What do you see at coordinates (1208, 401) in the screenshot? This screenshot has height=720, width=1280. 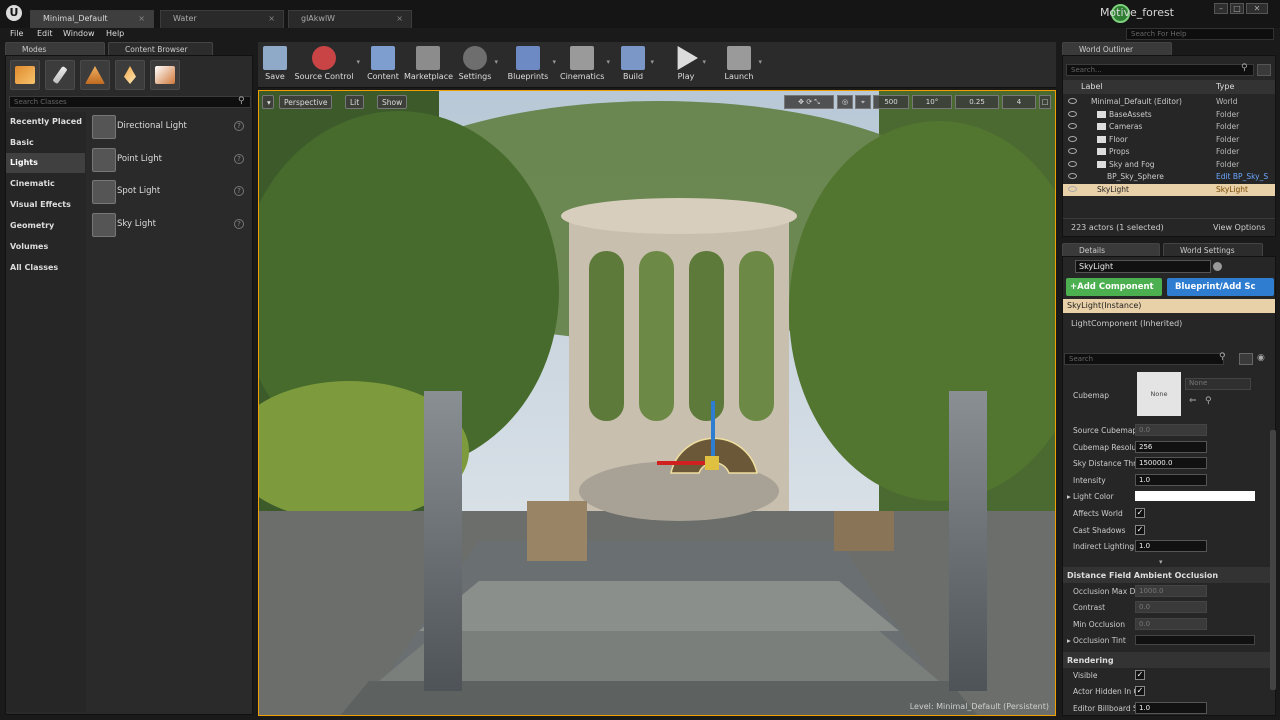 I see `browse-icon: ⚲` at bounding box center [1208, 401].